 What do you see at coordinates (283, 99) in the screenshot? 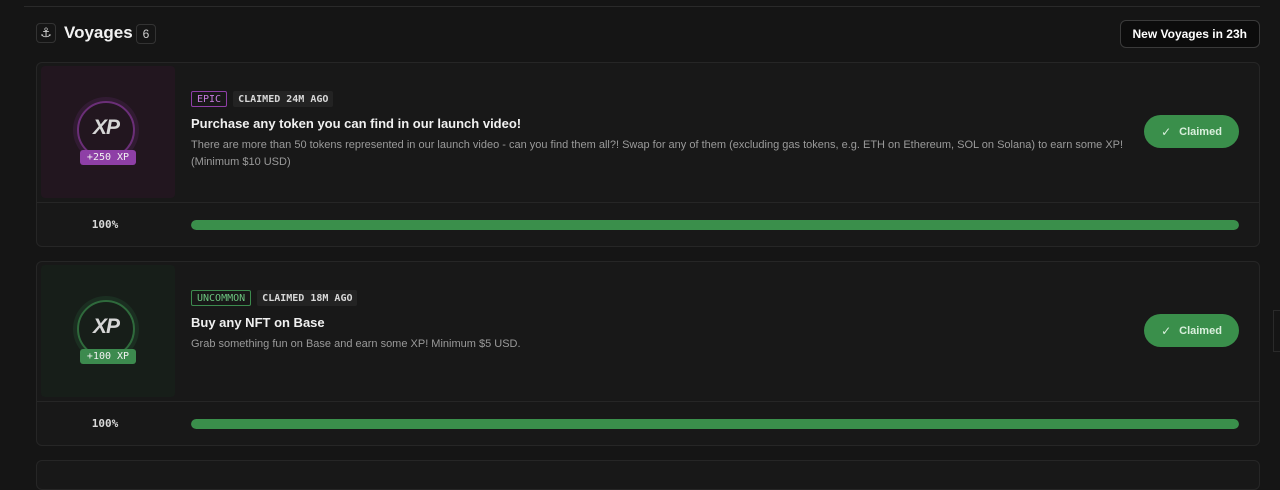
I see `claimed-time-tag: CLAIMED 24M AGO` at bounding box center [283, 99].